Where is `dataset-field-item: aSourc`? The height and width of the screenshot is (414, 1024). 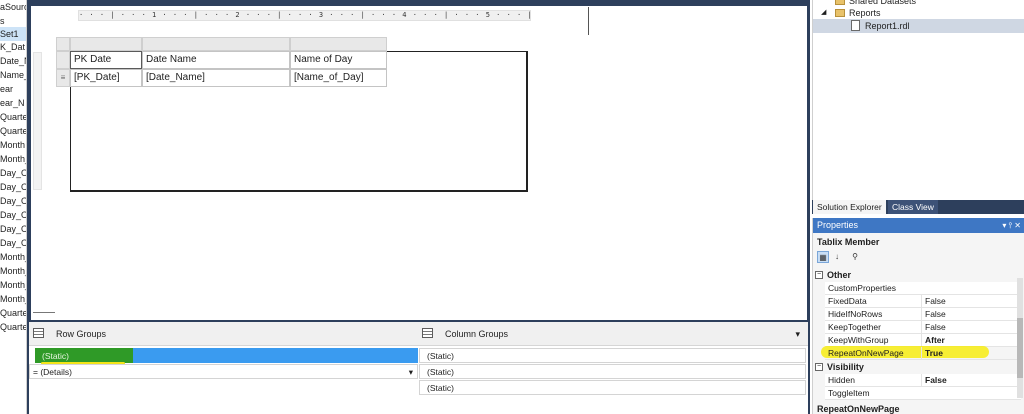
dataset-field-item: aSourc is located at coordinates (13, 7).